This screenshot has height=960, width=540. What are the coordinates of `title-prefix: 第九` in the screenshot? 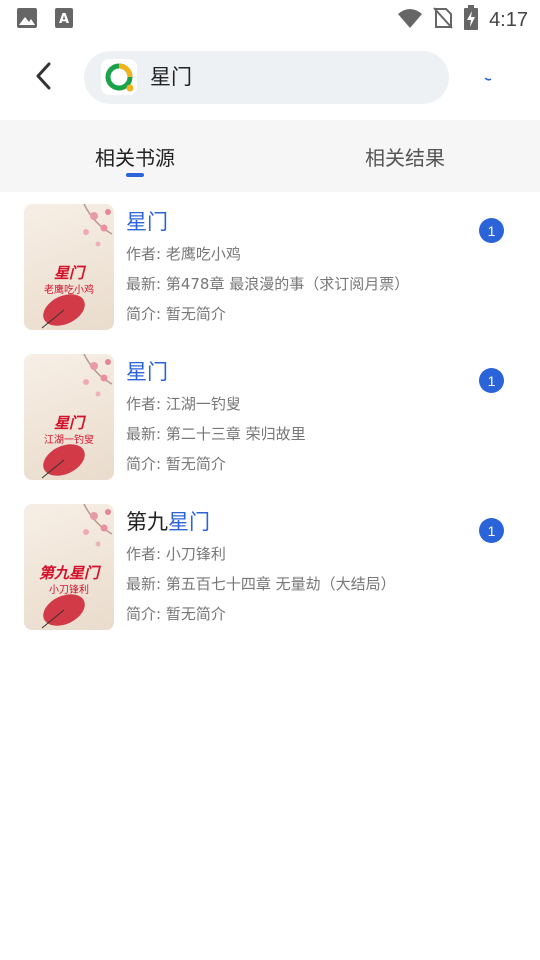 It's located at (147, 522).